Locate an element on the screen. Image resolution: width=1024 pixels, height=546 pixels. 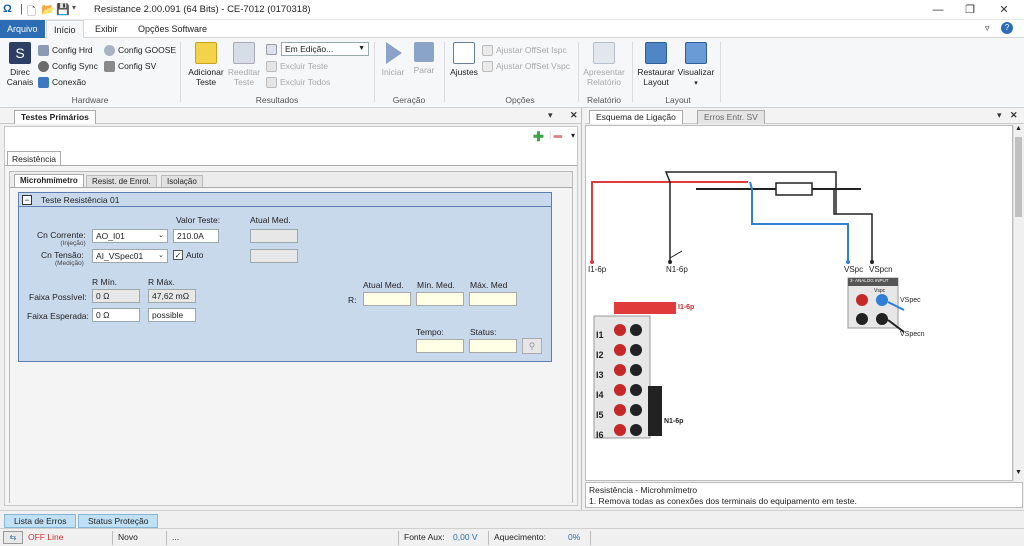
label-vspc: VSpc is located at coordinates (854, 269).